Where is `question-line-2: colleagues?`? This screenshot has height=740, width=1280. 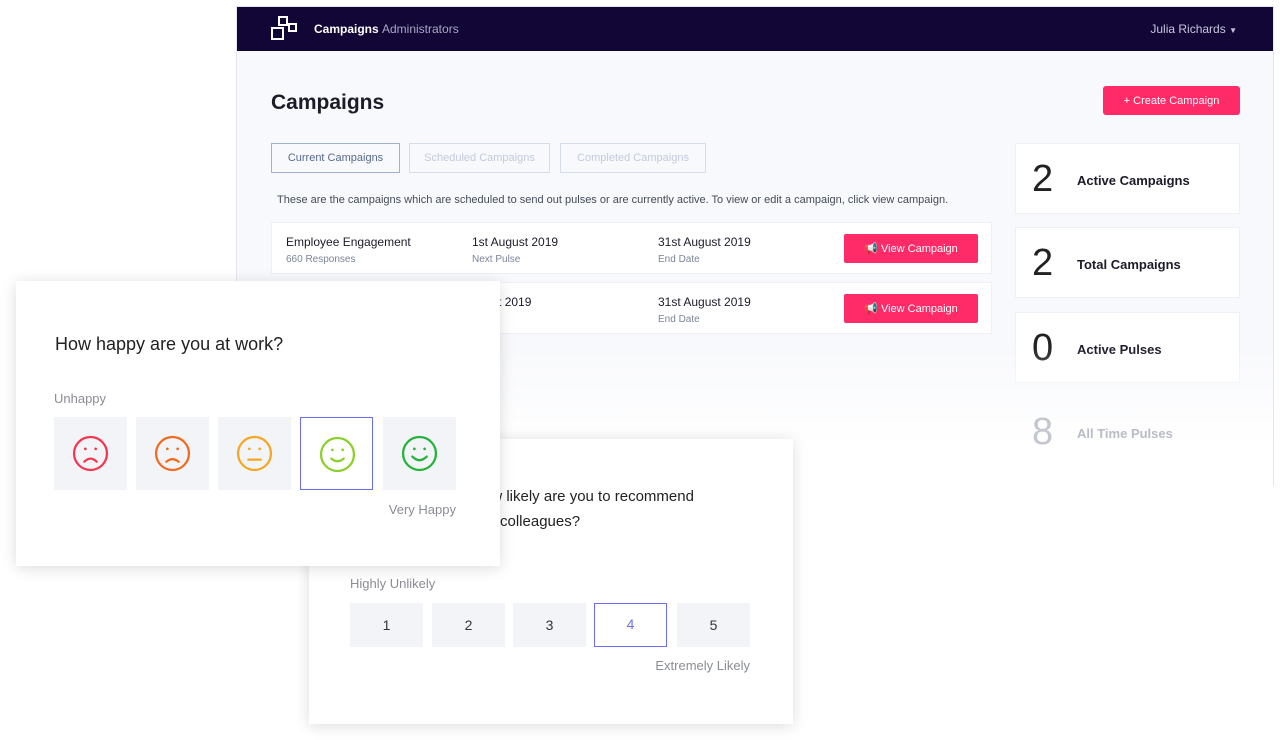
question-line-2: colleagues? is located at coordinates (540, 521).